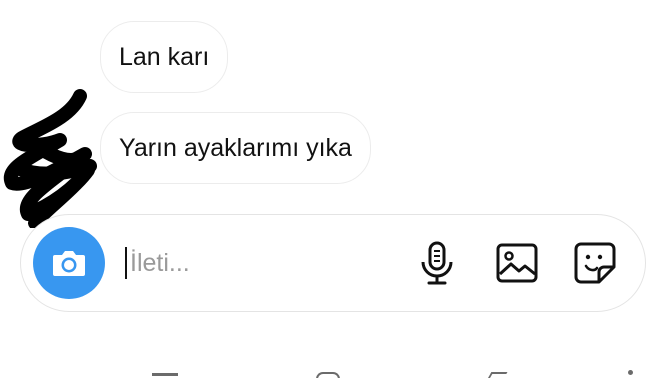  I want to click on sticker-button, so click(595, 263).